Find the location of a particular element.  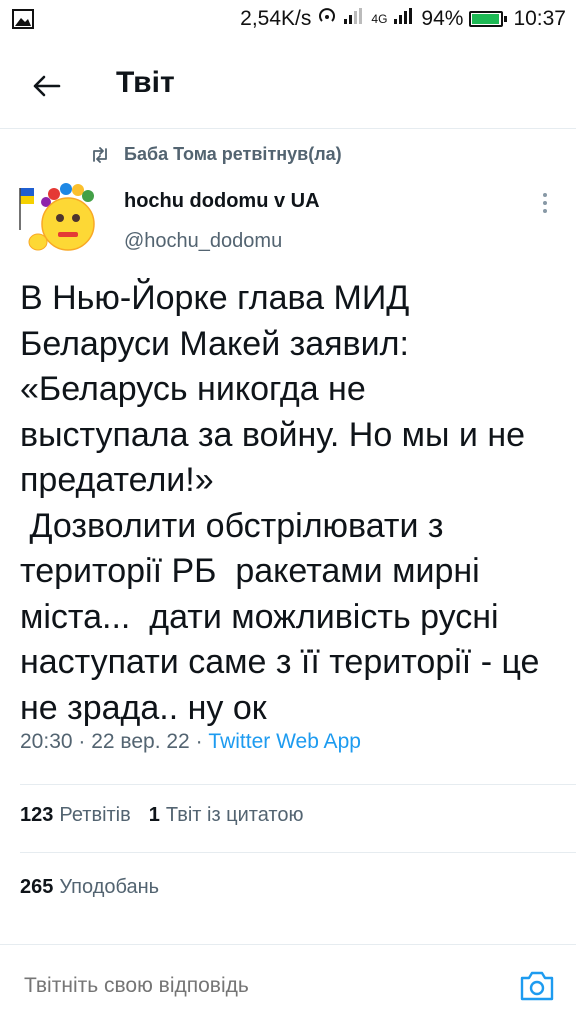

retweets-count: 123 is located at coordinates (37, 815).